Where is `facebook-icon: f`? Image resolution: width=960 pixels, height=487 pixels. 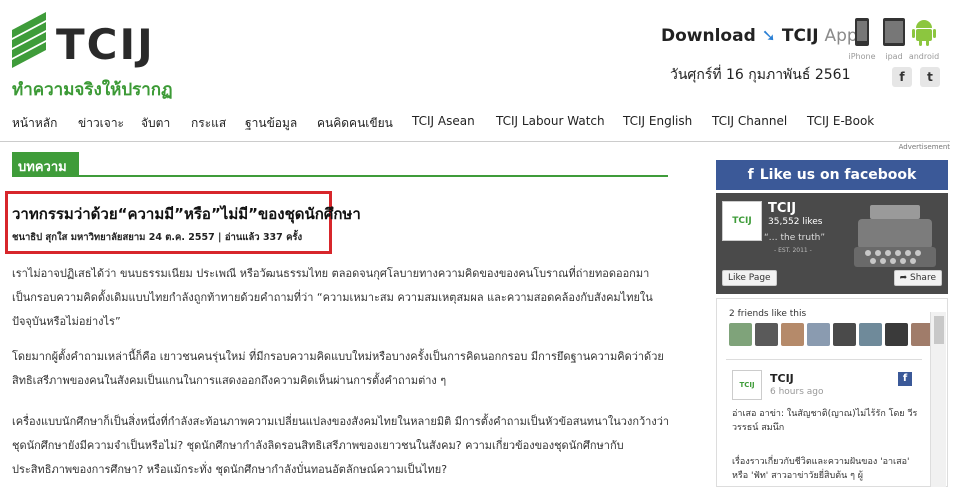 facebook-icon: f is located at coordinates (905, 379).